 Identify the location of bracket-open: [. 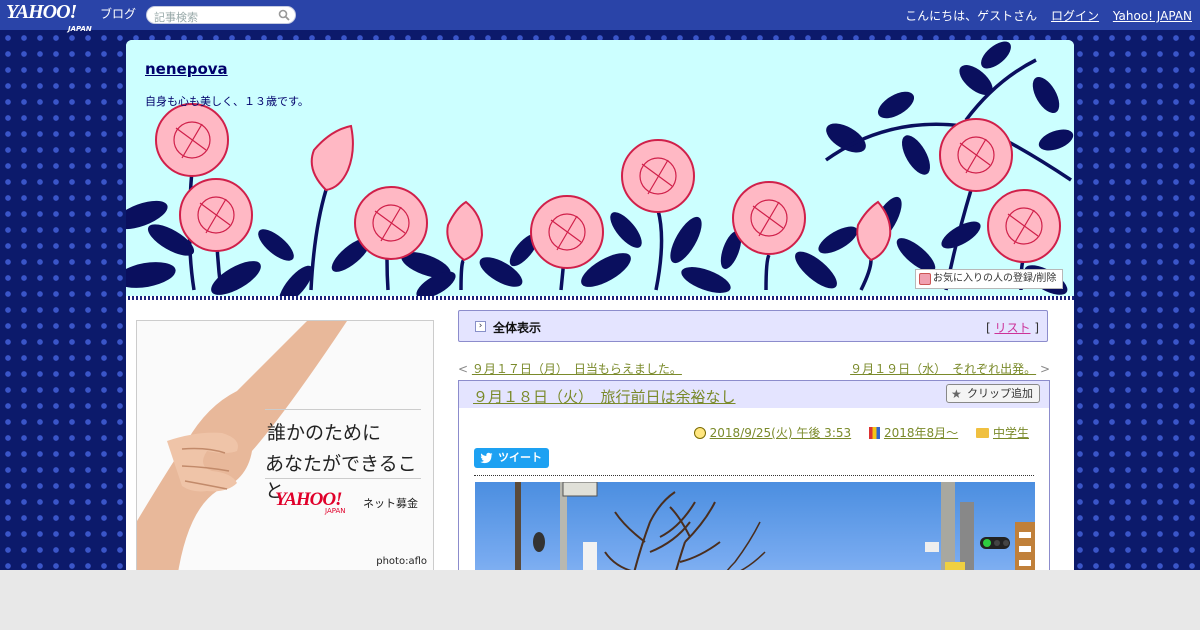
(988, 328).